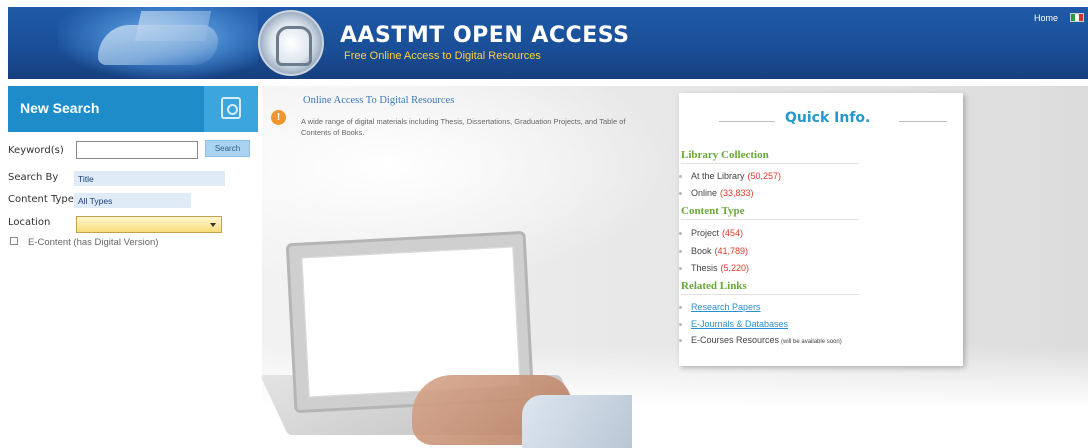 The height and width of the screenshot is (448, 1088). I want to click on info-icon: !, so click(278, 117).